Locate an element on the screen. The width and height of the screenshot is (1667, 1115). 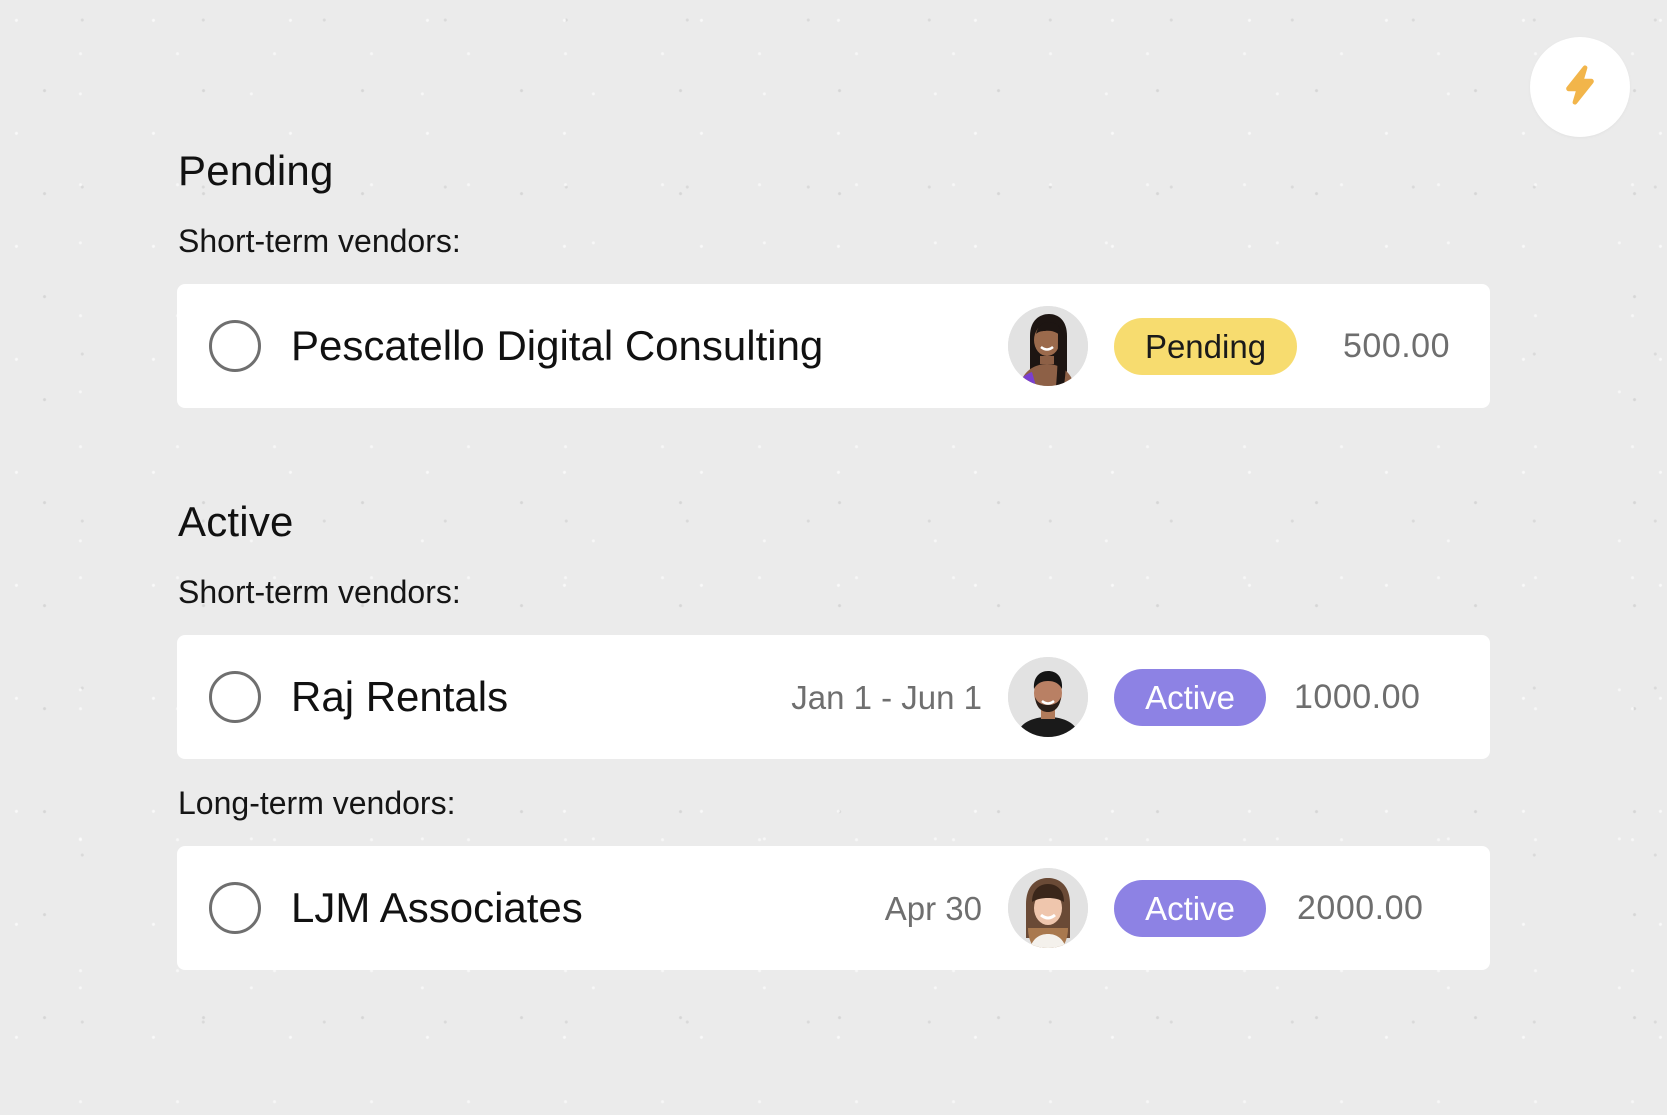
group-label-pending-short-term: Short-term vendors: is located at coordinates (319, 241).